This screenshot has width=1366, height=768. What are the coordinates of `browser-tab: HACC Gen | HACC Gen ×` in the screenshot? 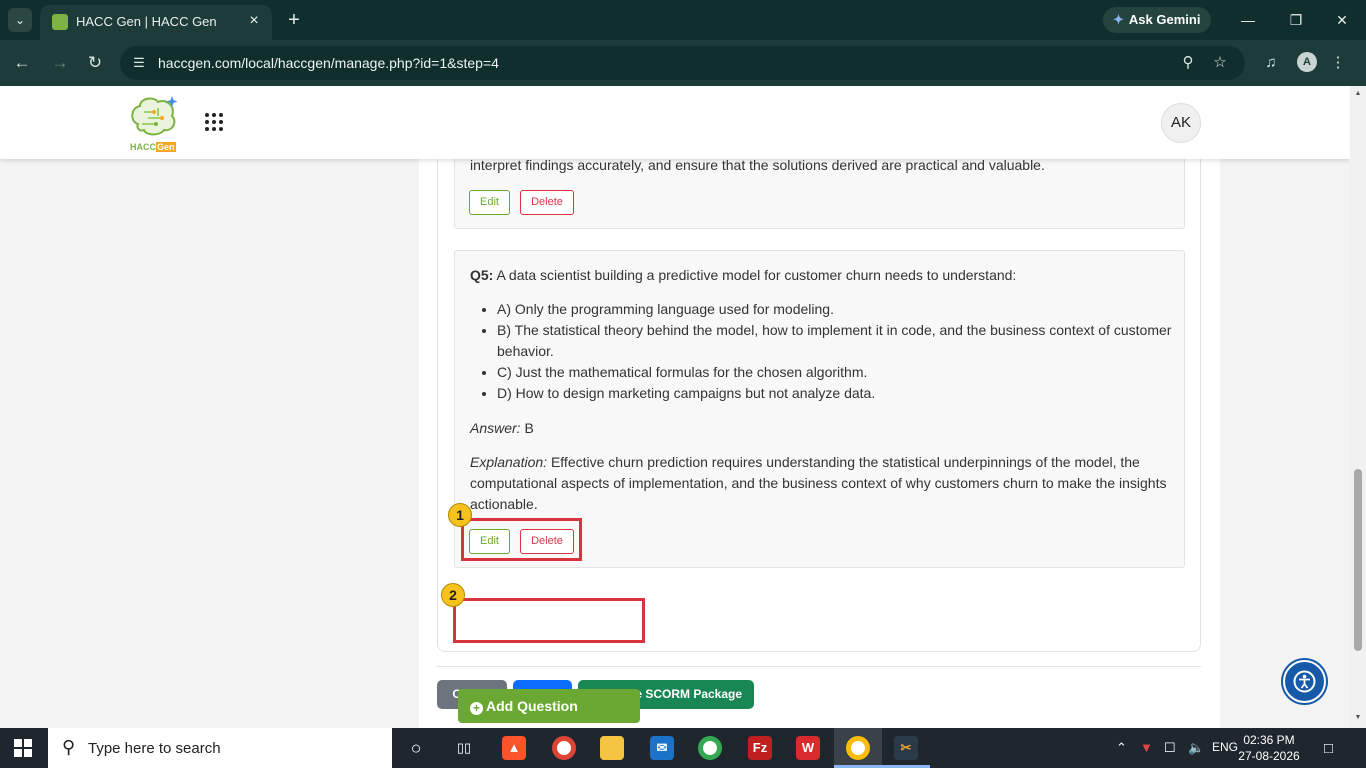 It's located at (156, 22).